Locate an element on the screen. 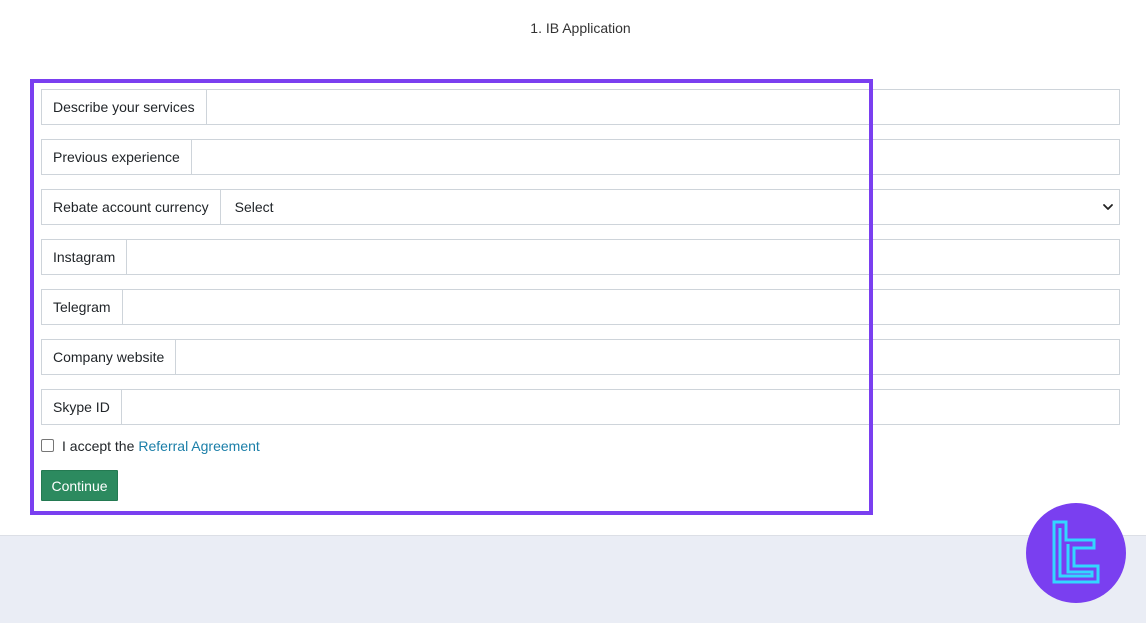 The image size is (1146, 623). skype-row: Skype ID is located at coordinates (580, 407).